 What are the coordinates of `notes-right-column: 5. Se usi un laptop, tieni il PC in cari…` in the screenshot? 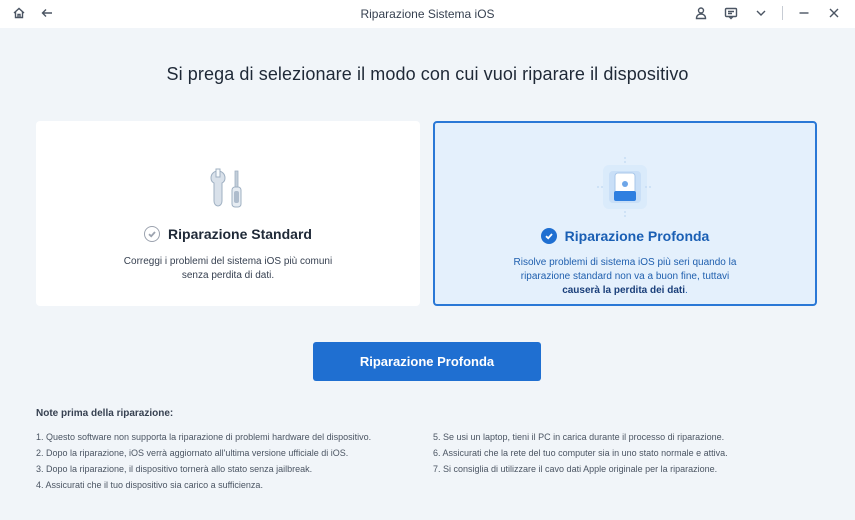 It's located at (633, 455).